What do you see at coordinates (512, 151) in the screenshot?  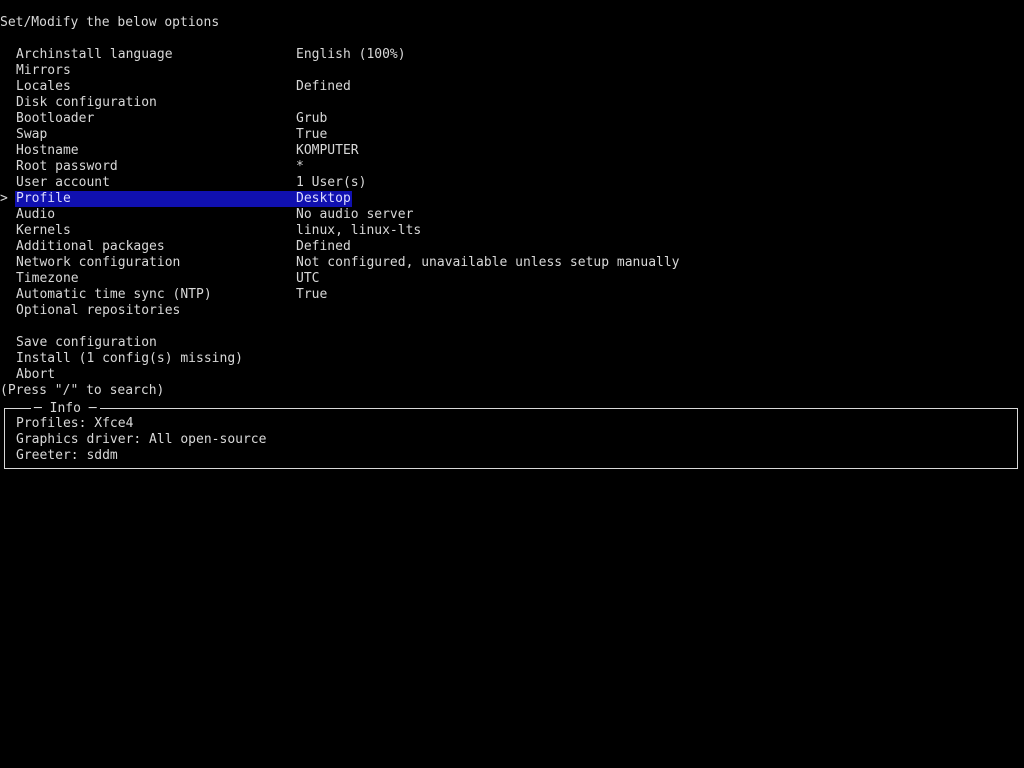 I see `menu-item-hostname: Hostname KOMPUTER` at bounding box center [512, 151].